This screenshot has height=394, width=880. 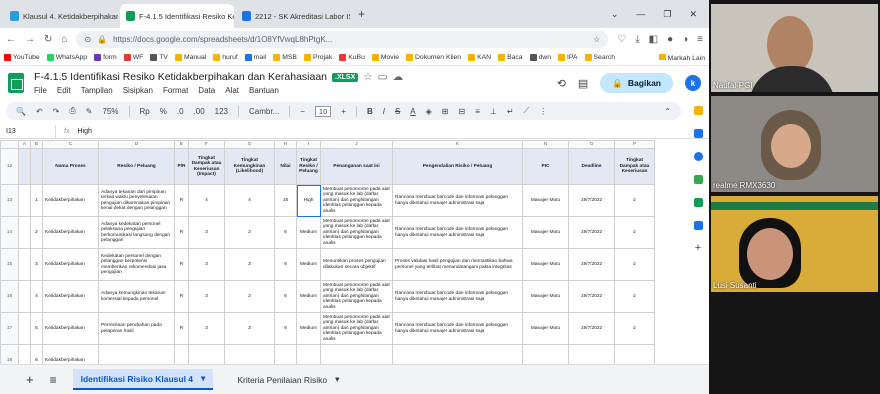 What do you see at coordinates (640, 14) in the screenshot?
I see `minimize-icon: —` at bounding box center [640, 14].